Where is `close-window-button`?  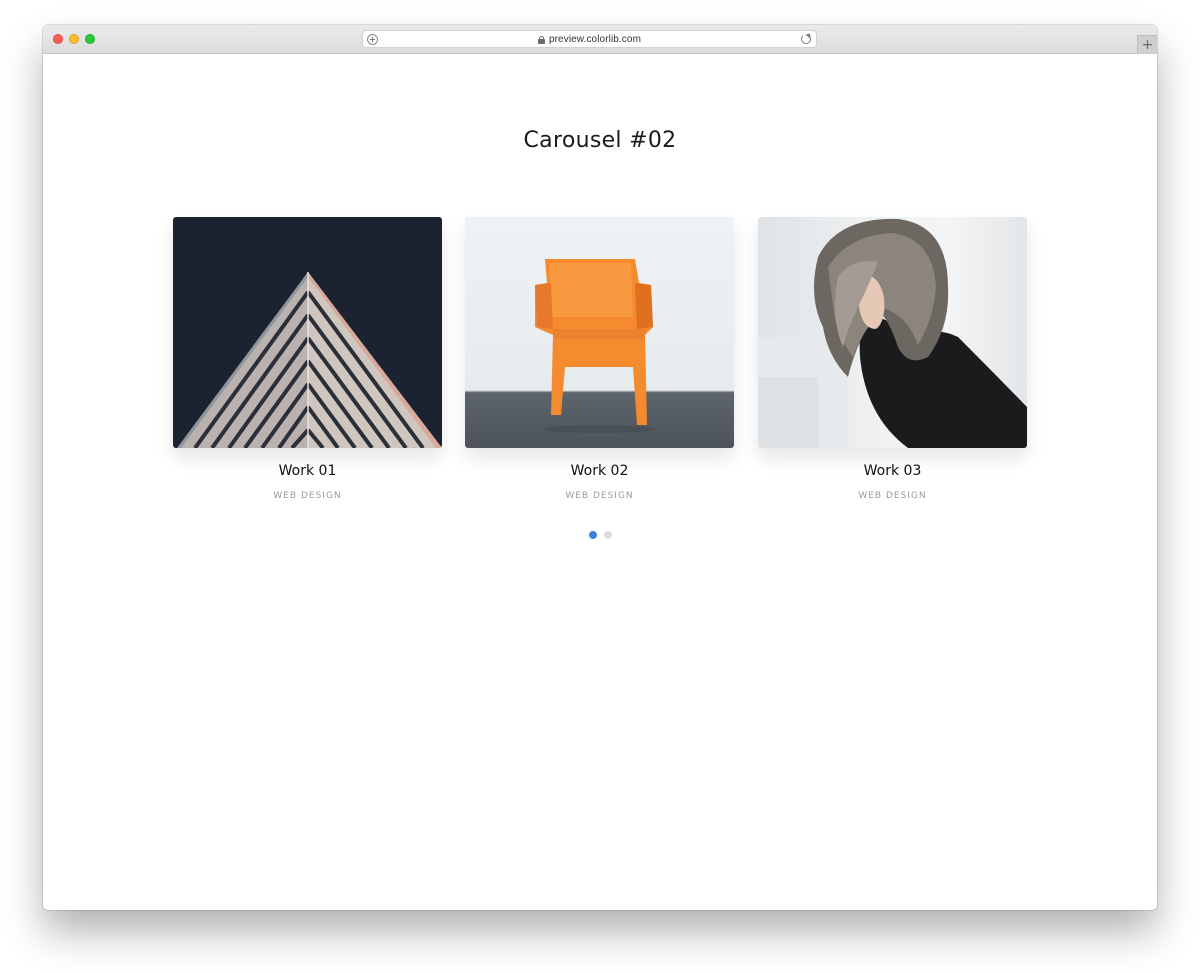 close-window-button is located at coordinates (58, 39).